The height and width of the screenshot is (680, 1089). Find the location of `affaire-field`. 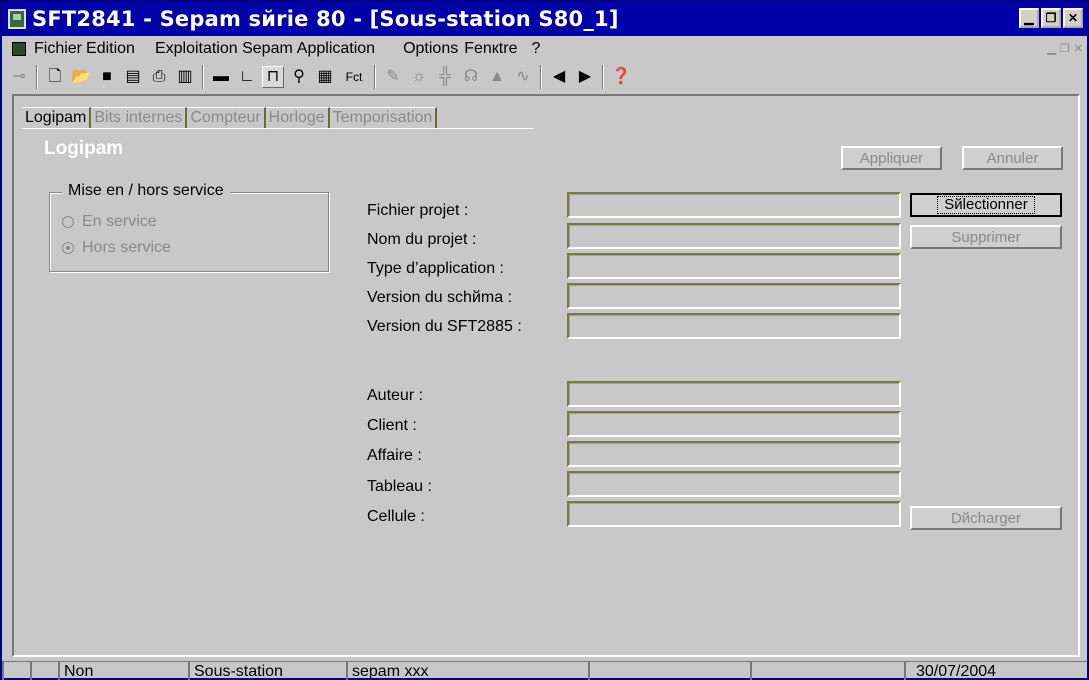

affaire-field is located at coordinates (734, 454).